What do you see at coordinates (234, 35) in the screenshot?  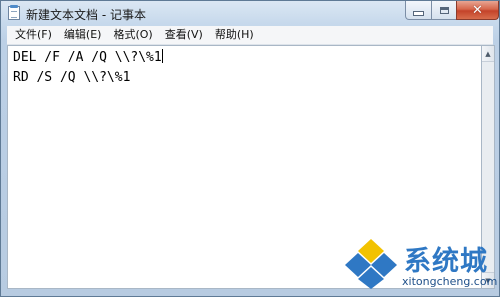 I see `menu-help: 帮助(H)` at bounding box center [234, 35].